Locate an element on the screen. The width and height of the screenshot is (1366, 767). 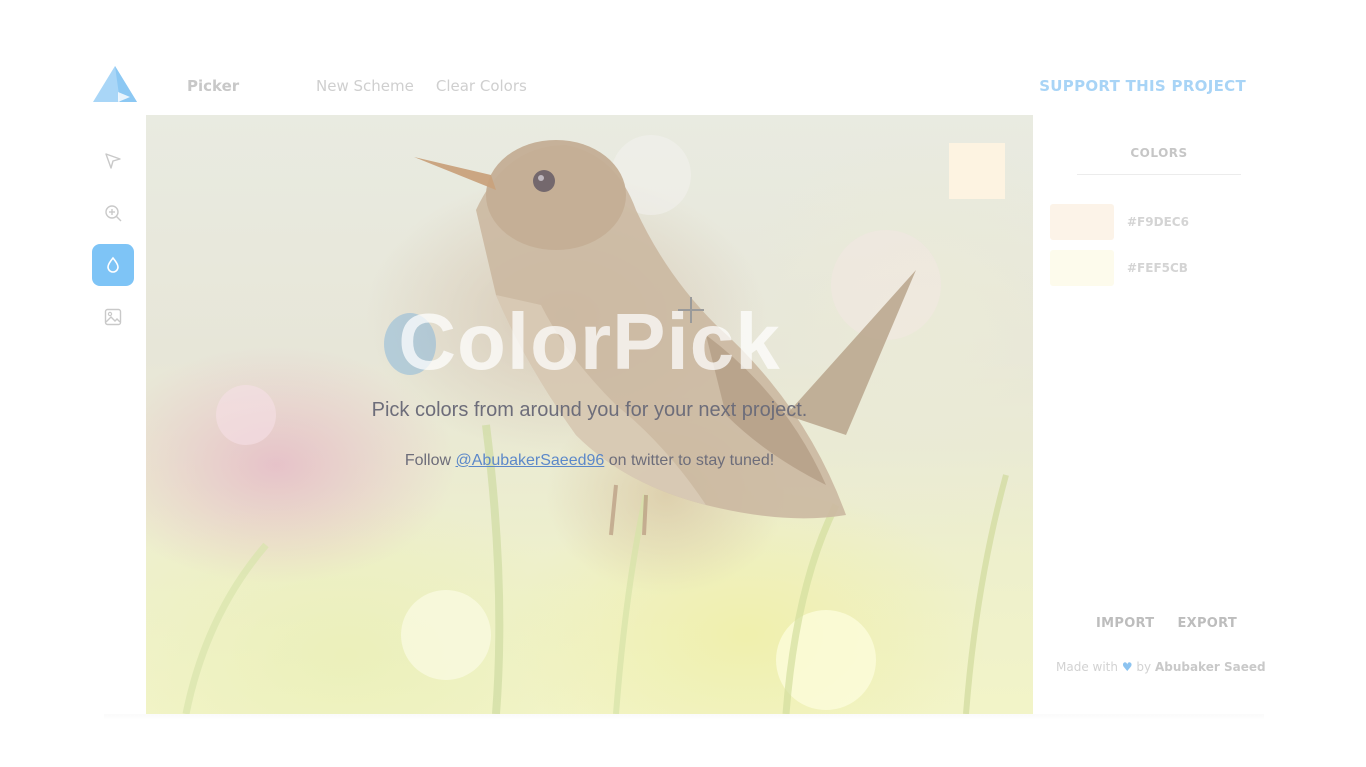
credit-author-link: Abubaker Saeed is located at coordinates (1210, 667).